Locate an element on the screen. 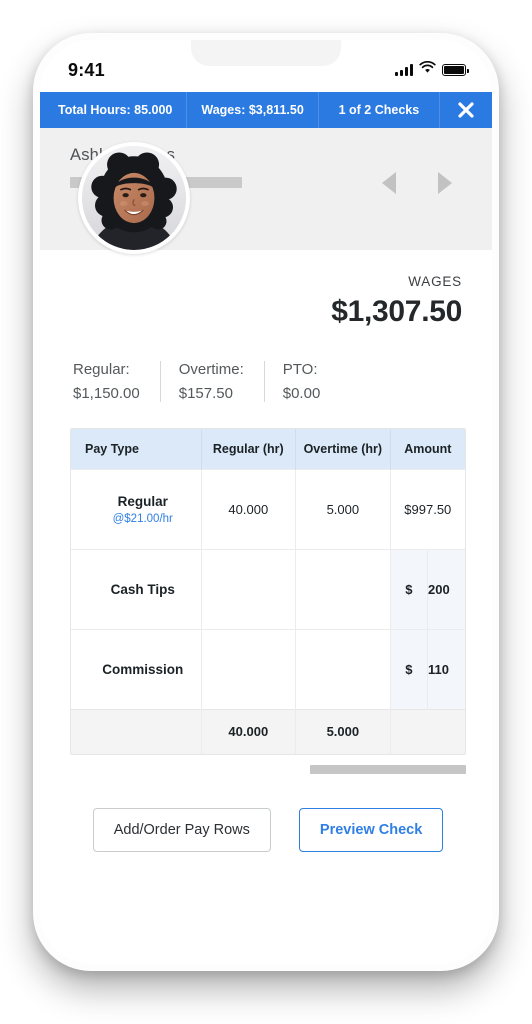 The height and width of the screenshot is (1024, 532). amount-input-cell: 110 is located at coordinates (446, 669).